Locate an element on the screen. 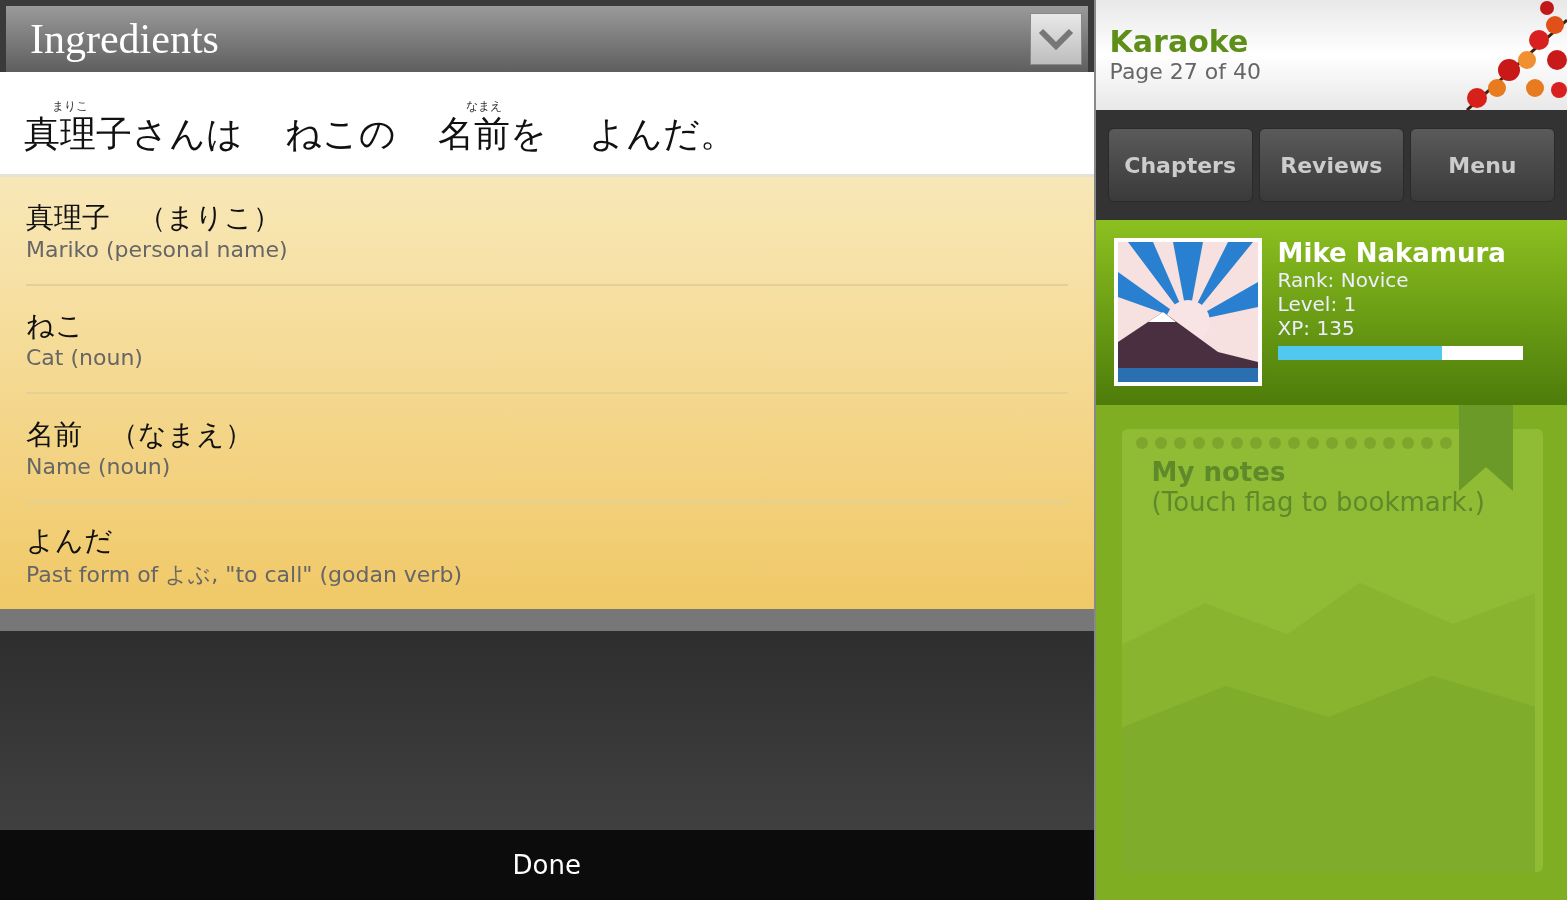  entry-meaning: Mariko (personal name) is located at coordinates (157, 249).